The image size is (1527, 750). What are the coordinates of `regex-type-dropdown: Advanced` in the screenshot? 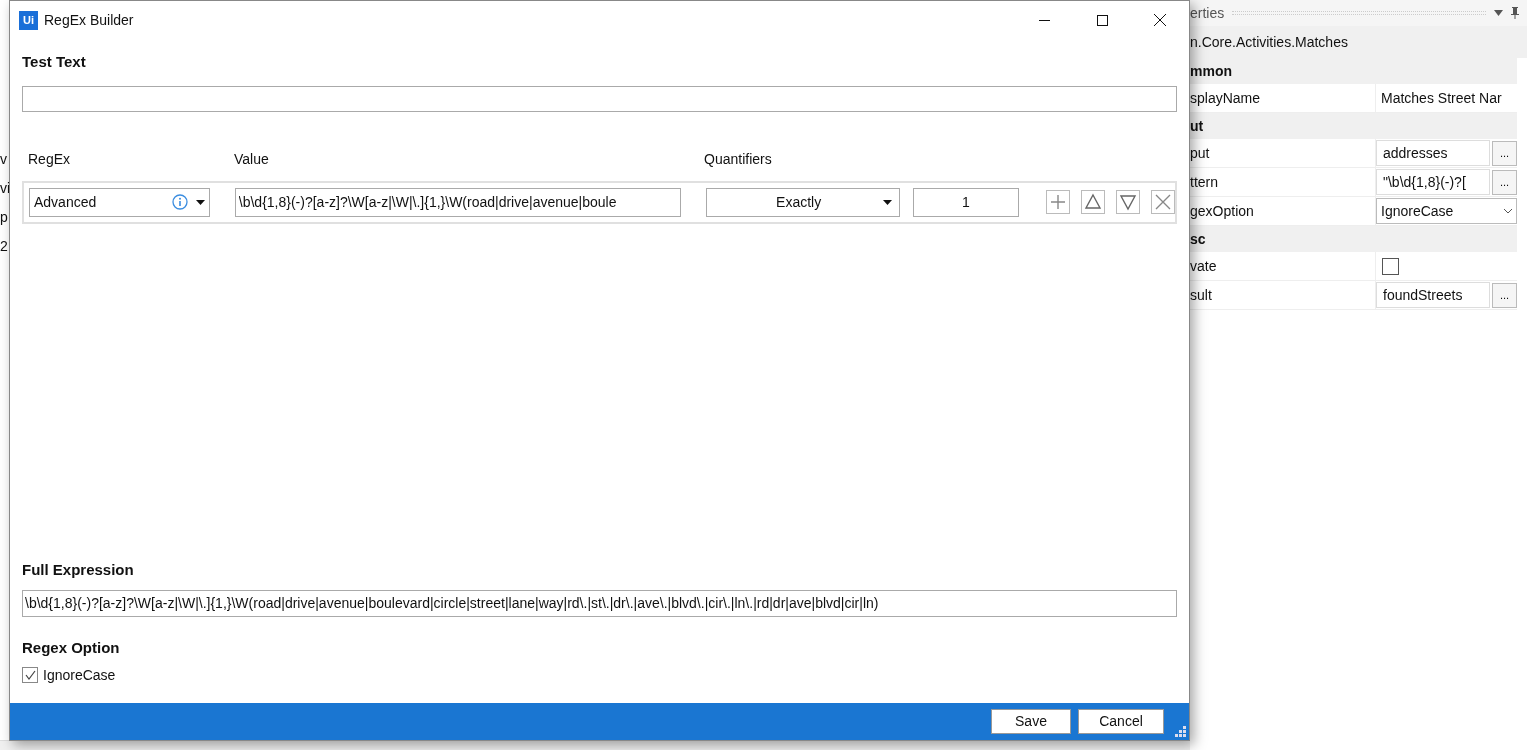 It's located at (119, 202).